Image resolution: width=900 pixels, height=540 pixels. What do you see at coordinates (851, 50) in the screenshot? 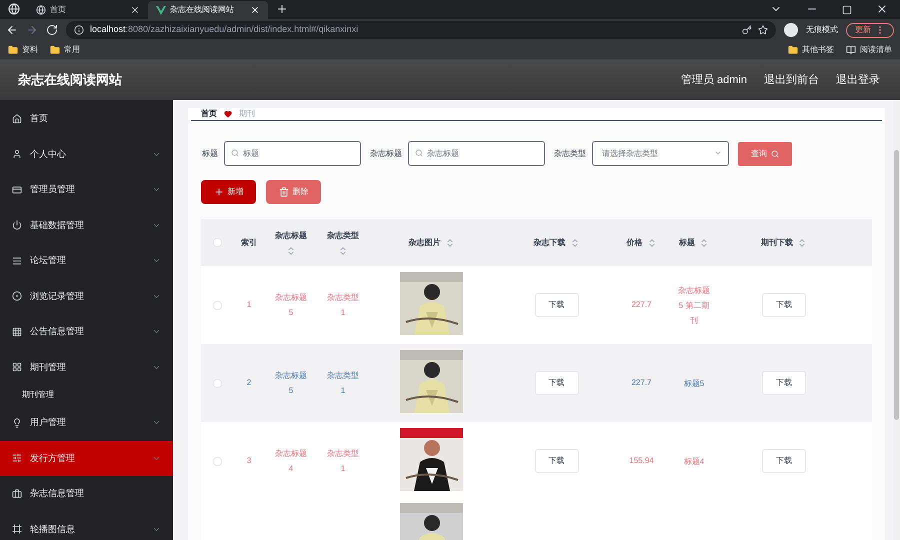
I see `reading-list-icon` at bounding box center [851, 50].